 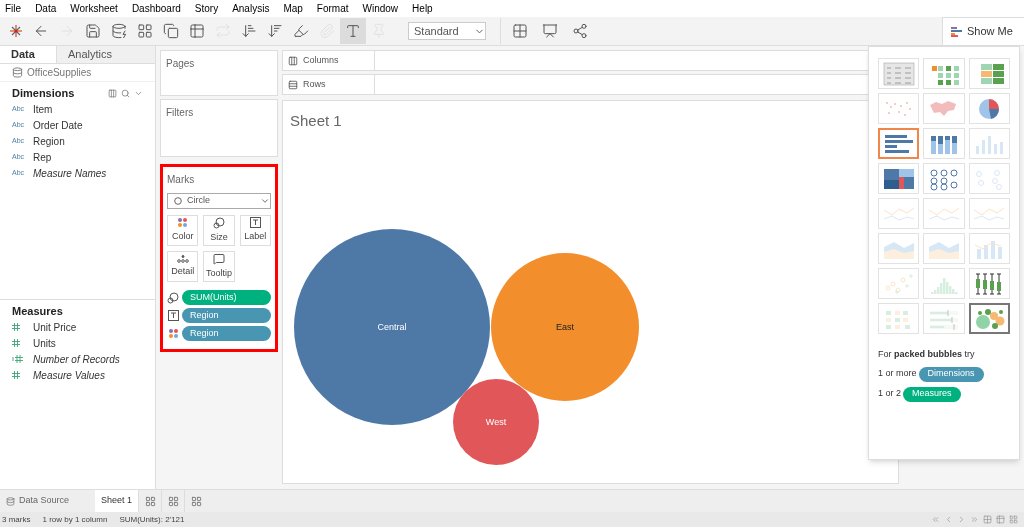 What do you see at coordinates (219, 201) in the screenshot?
I see `mark-type-dropdown: Circle` at bounding box center [219, 201].